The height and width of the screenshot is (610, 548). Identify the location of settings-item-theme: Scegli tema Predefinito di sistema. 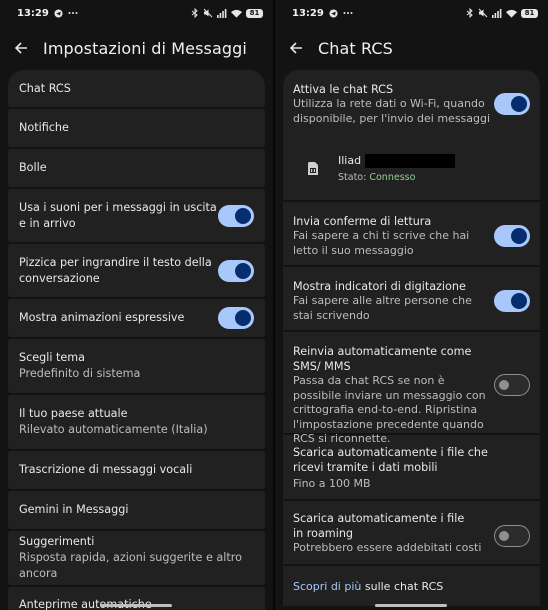
(136, 366).